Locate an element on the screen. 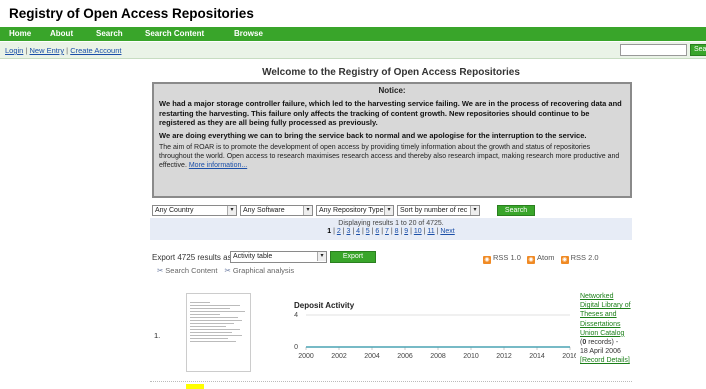  entry-divider is located at coordinates (391, 381).